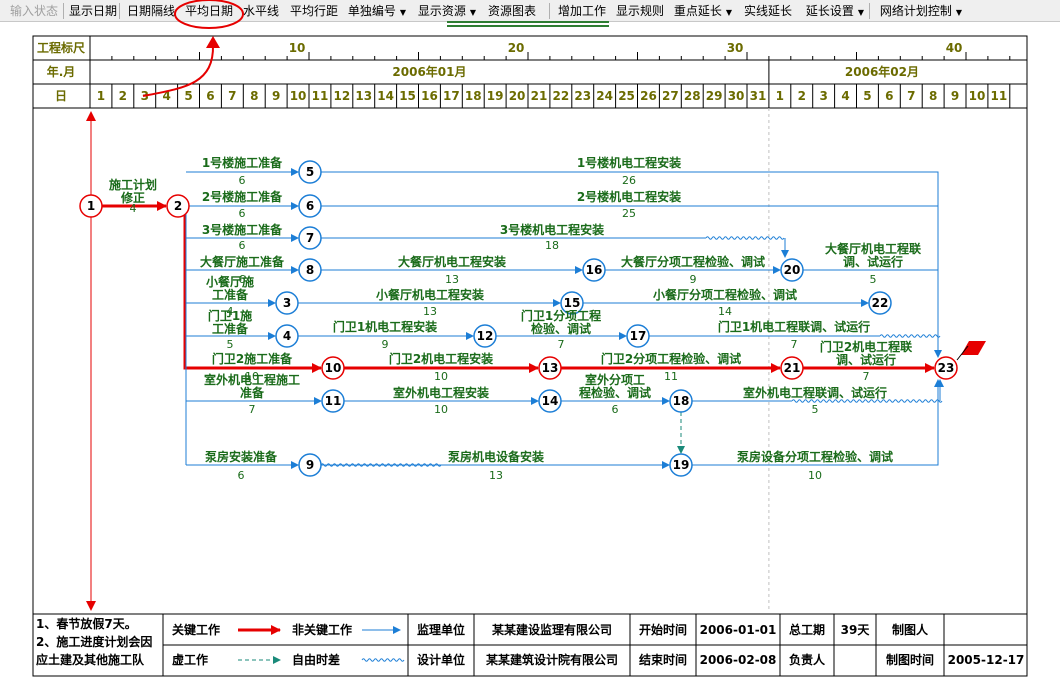 The height and width of the screenshot is (694, 1060). Describe the element at coordinates (880, 303) in the screenshot. I see `event-node-label-22: 22` at that location.